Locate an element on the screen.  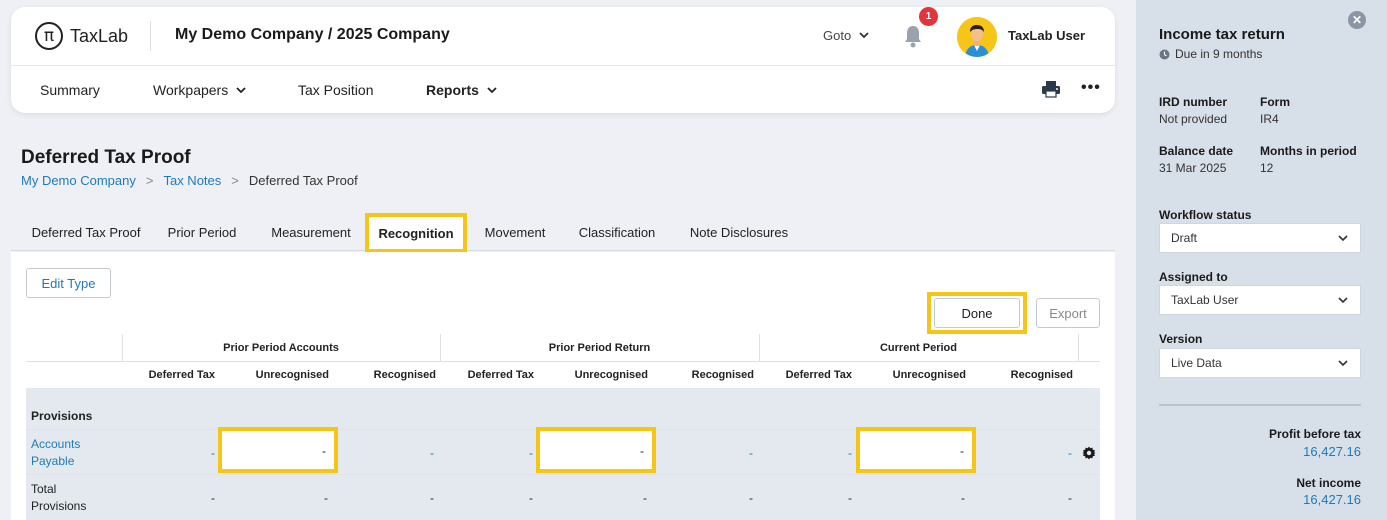
tab-classification: Classification is located at coordinates (617, 232).